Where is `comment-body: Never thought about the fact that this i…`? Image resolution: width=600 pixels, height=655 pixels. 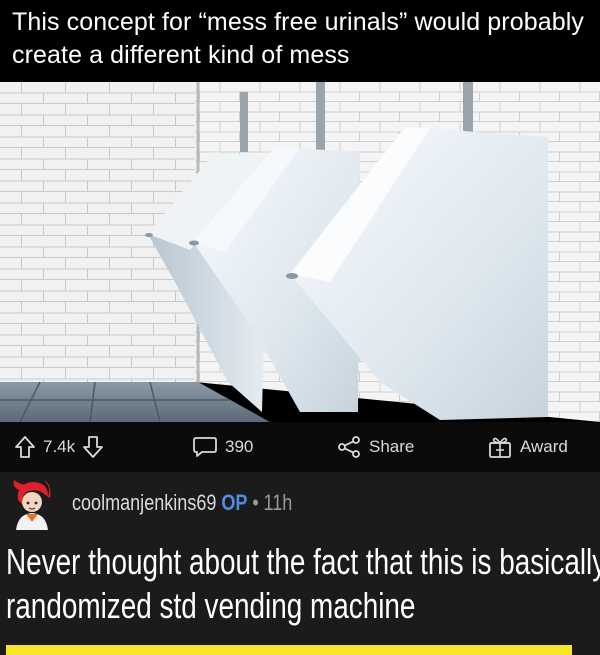
comment-body: Never thought about the fact that this i… is located at coordinates (303, 584).